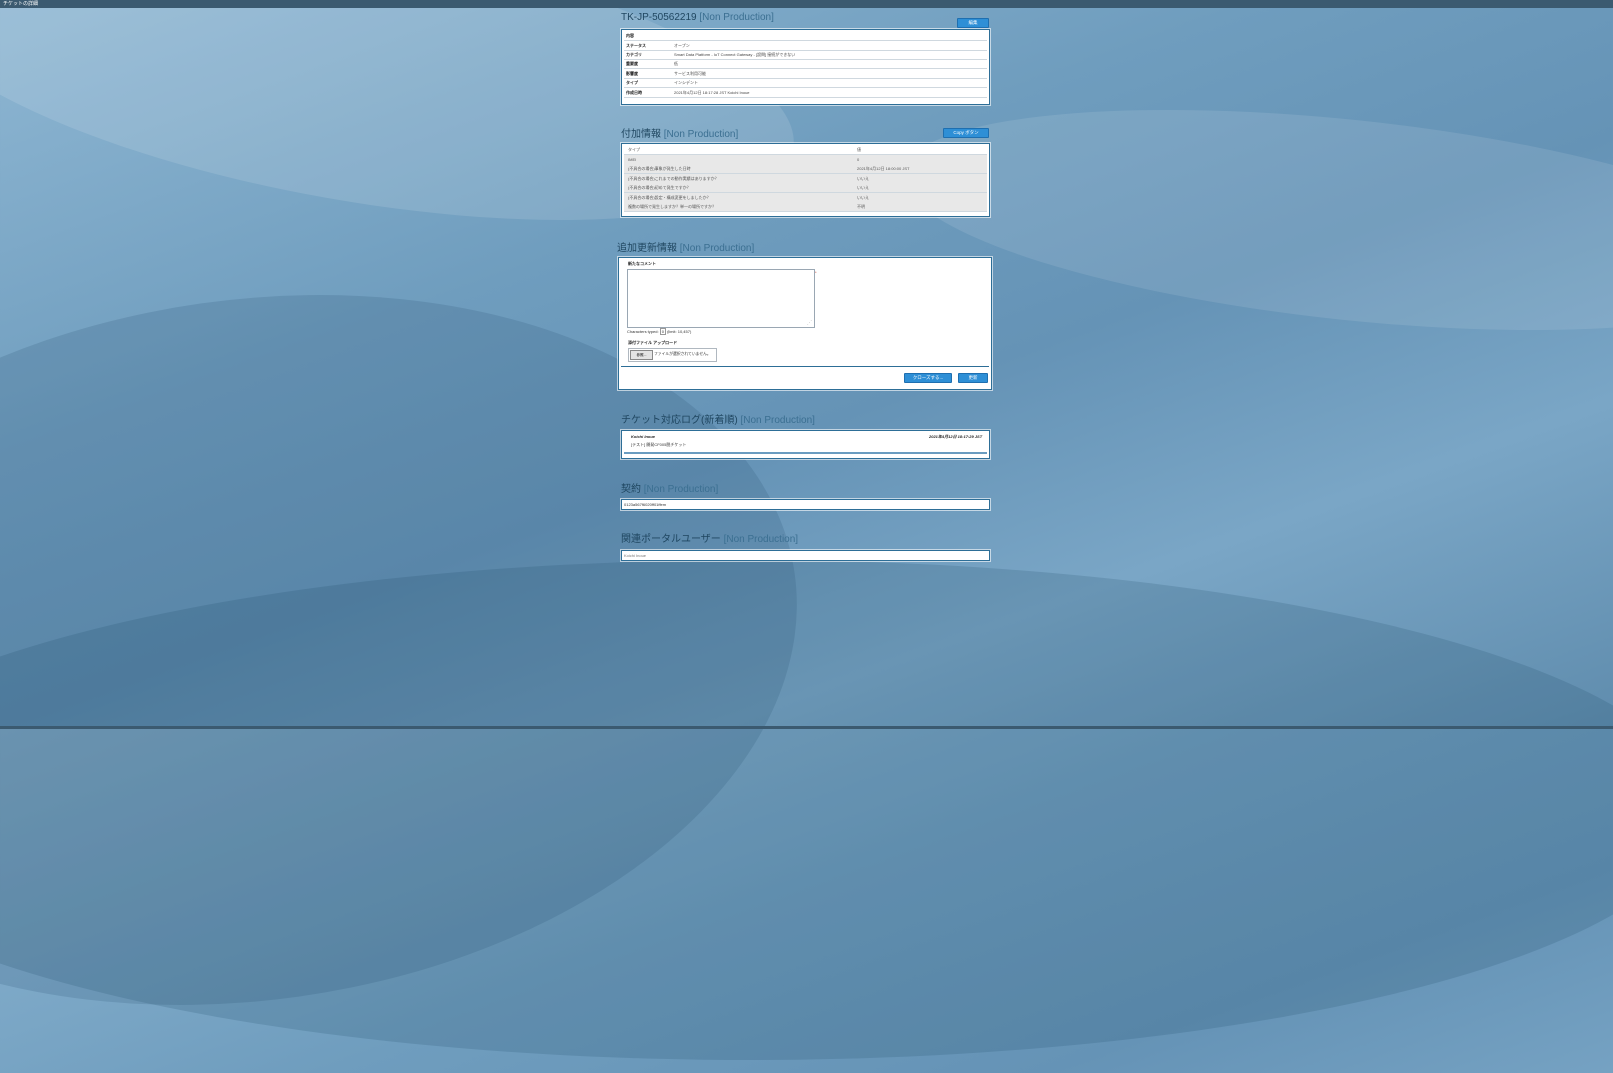 The image size is (1613, 1073). What do you see at coordinates (671, 539) in the screenshot?
I see `portal-user-title-text: 関連ポータルユーザー` at bounding box center [671, 539].